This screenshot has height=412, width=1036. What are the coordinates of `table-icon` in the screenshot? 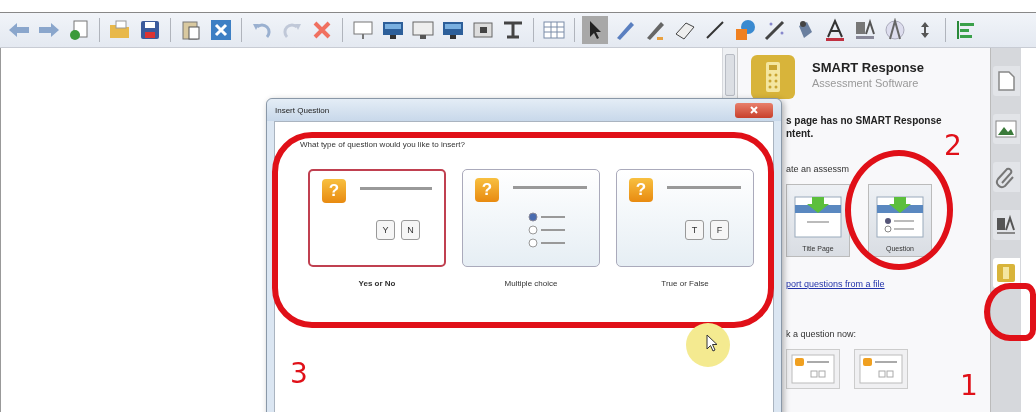 It's located at (554, 30).